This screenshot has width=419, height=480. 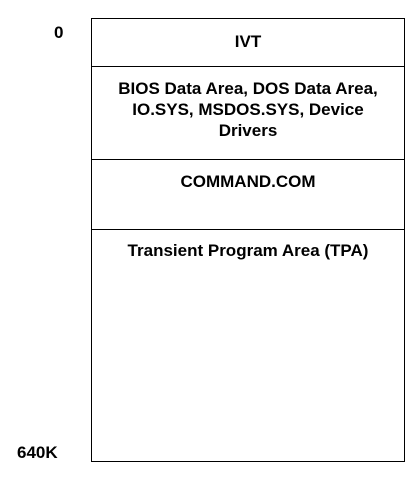 What do you see at coordinates (248, 194) in the screenshot?
I see `region-command-com: COMMAND.COM` at bounding box center [248, 194].